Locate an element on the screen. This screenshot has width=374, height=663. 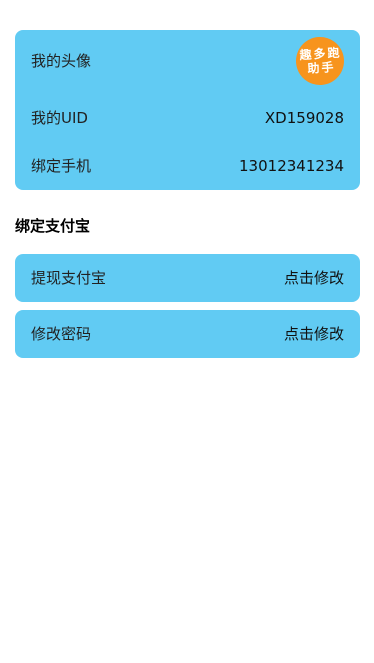
change-password-row: 修改密码 点击修改 is located at coordinates (187, 334).